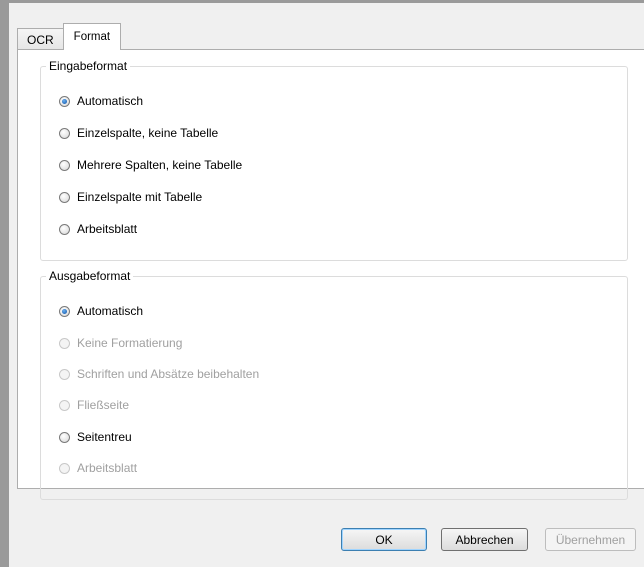  I want to click on ok-button: OK, so click(384, 539).